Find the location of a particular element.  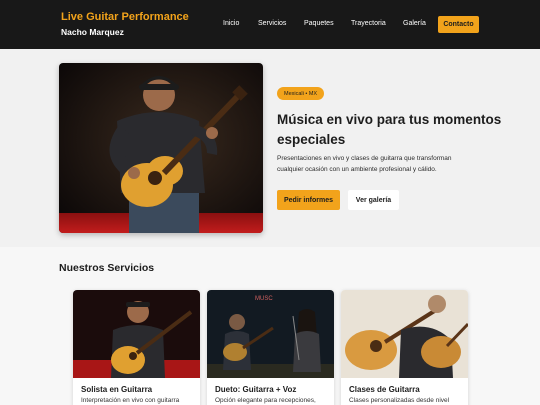

service-card-text: Interpretación en vivo con guitarra is located at coordinates (130, 400).